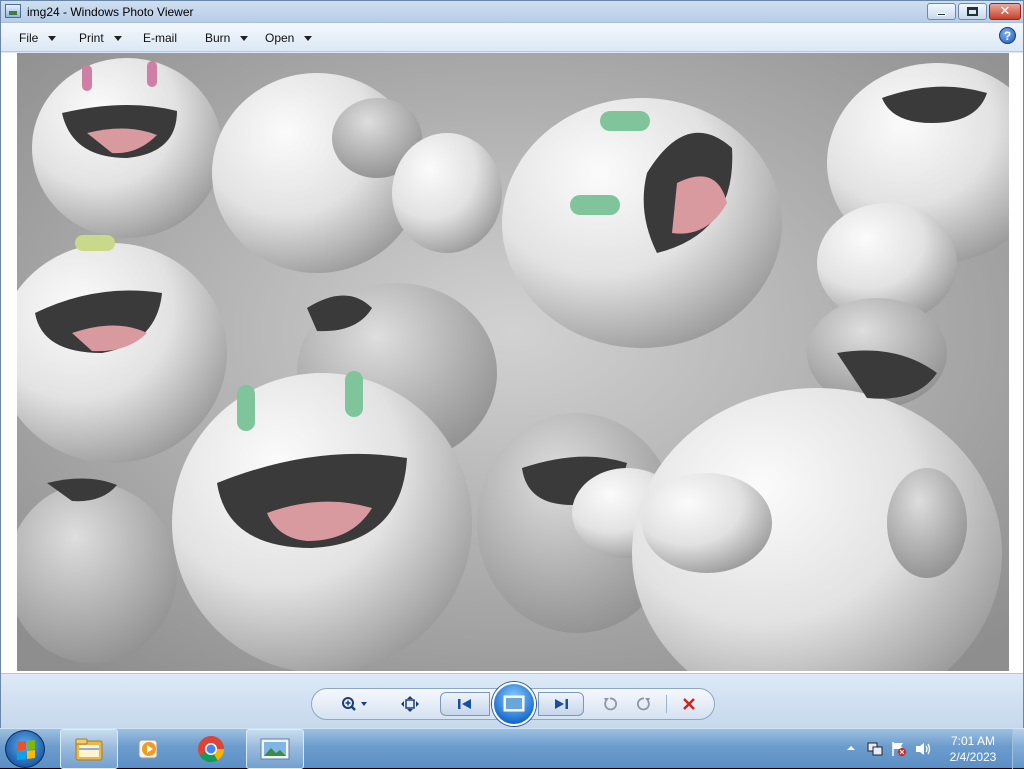 The width and height of the screenshot is (1024, 769). I want to click on slideshow-icon, so click(514, 703).